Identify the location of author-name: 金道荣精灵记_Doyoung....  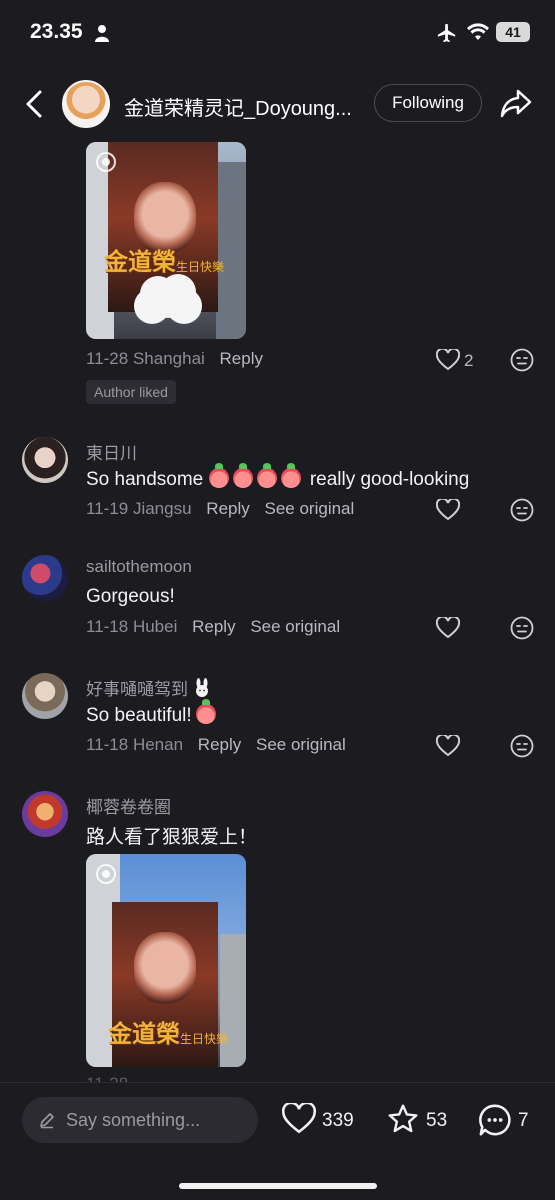
(242, 106).